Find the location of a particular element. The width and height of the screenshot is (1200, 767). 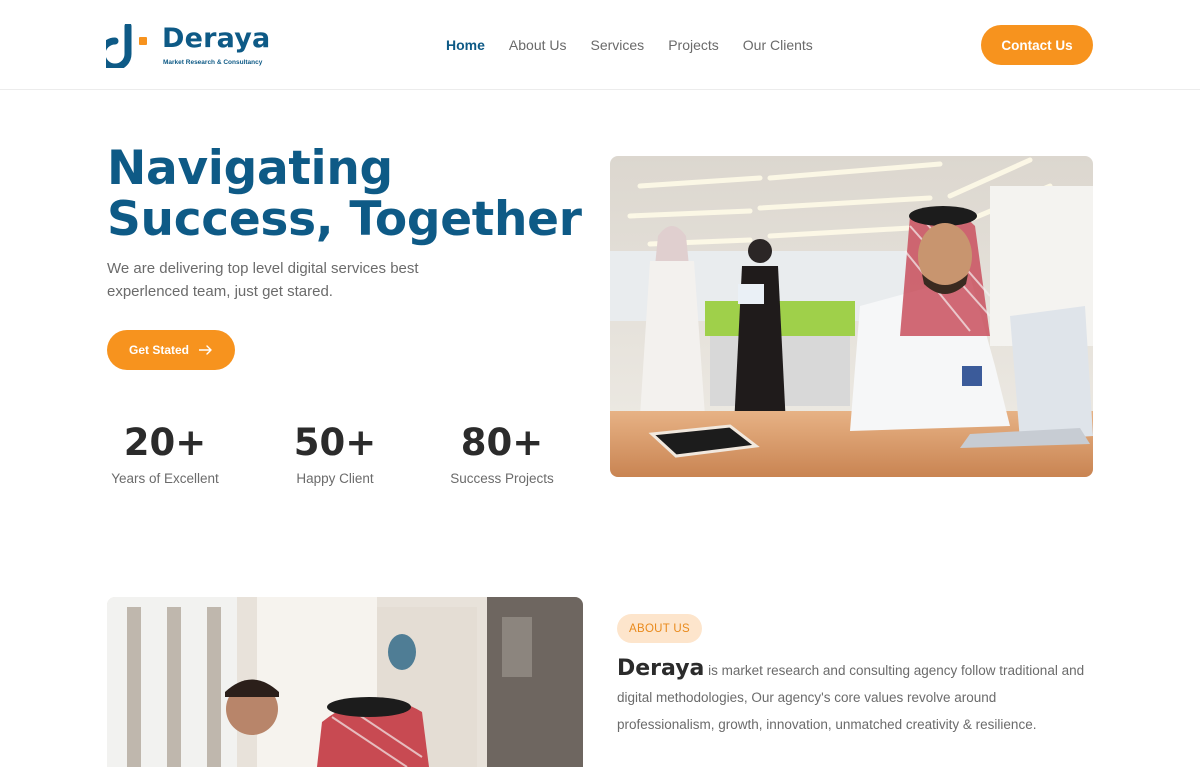

deraya-logo-mark-icon is located at coordinates (126, 46).